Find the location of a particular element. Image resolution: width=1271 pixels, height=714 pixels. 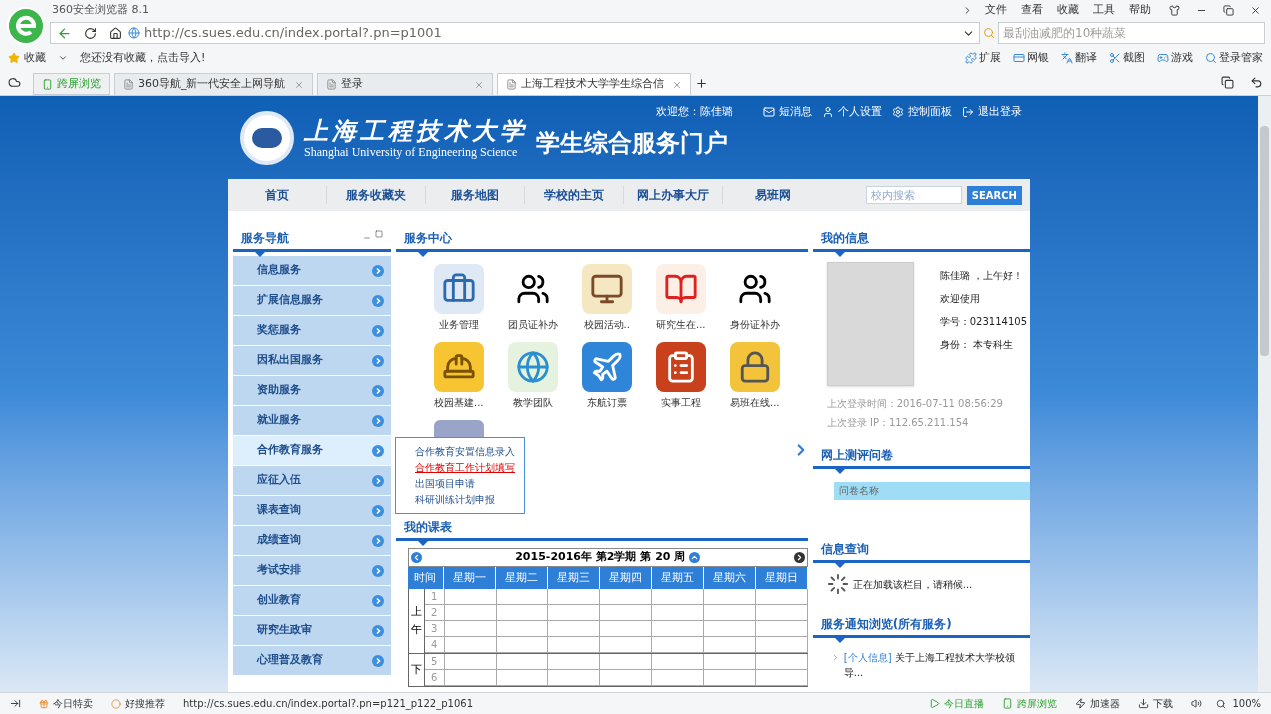

sidebar-item: 奖惩服务 is located at coordinates (312, 331).